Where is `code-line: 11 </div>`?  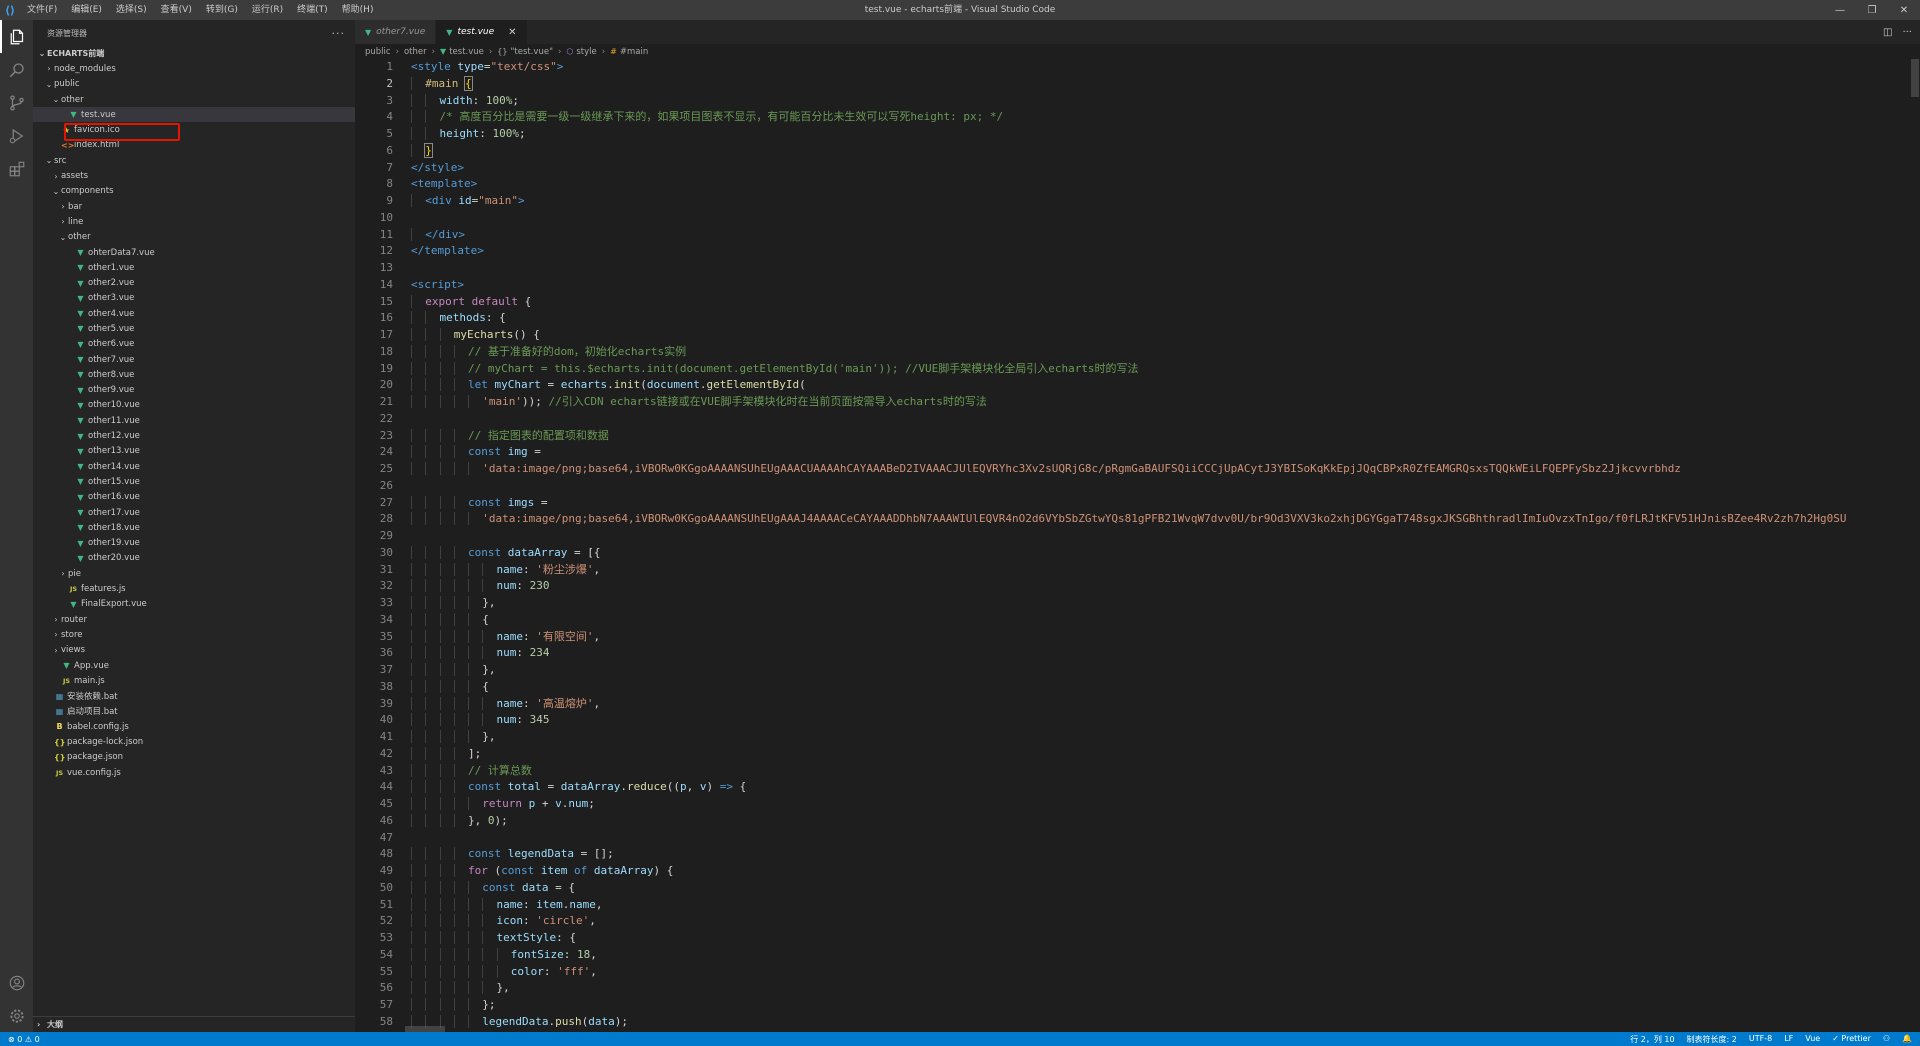 code-line: 11 </div> is located at coordinates (1137, 235).